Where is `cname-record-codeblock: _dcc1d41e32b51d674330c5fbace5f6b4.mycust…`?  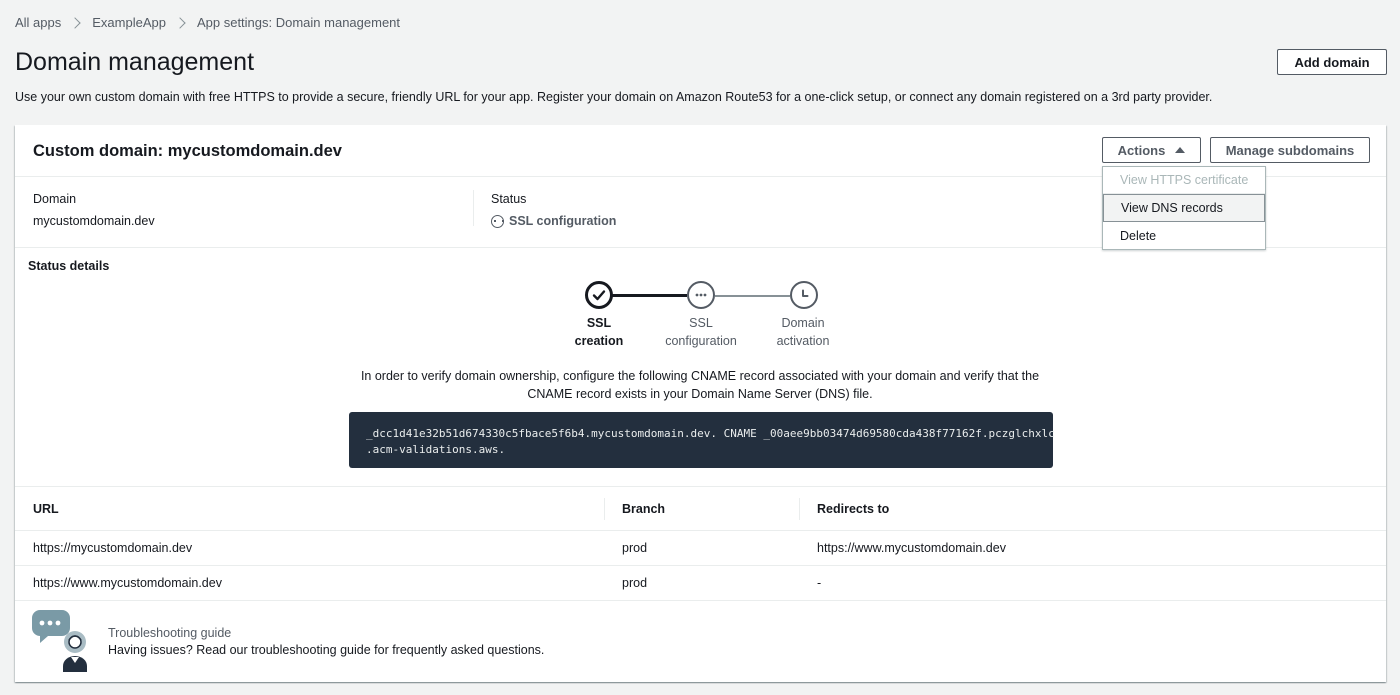
cname-record-codeblock: _dcc1d41e32b51d674330c5fbace5f6b4.mycust… is located at coordinates (702, 440).